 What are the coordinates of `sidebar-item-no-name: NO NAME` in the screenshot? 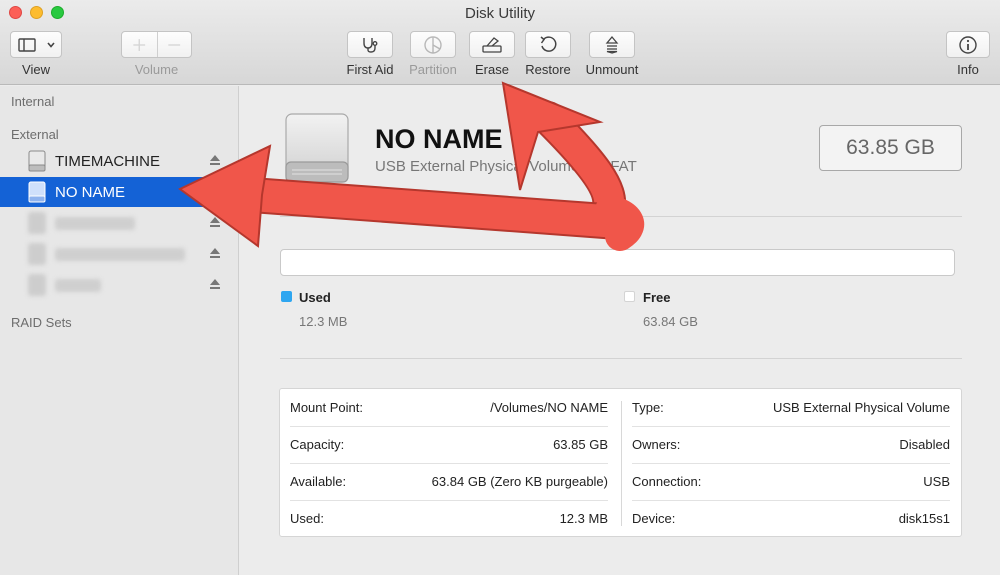 It's located at (119, 192).